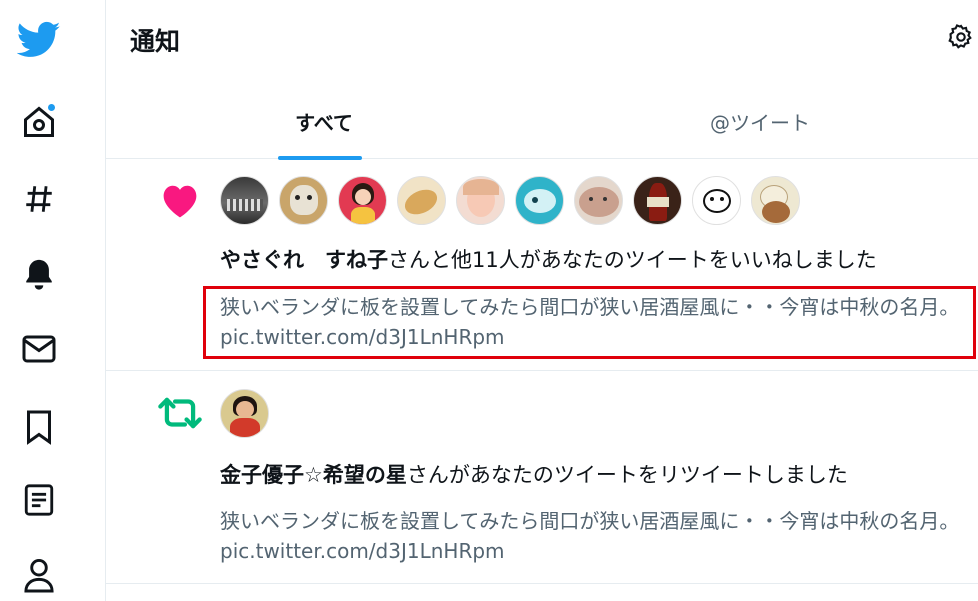 The height and width of the screenshot is (601, 978). I want to click on tab-all-label: すべて, so click(324, 123).